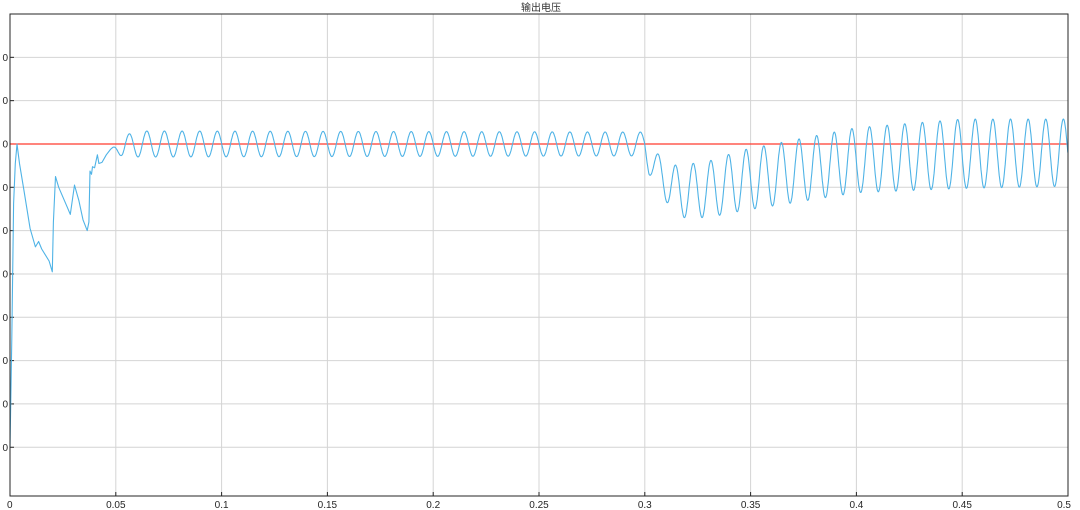  I want to click on x-tick-label: 0.05, so click(116, 505).